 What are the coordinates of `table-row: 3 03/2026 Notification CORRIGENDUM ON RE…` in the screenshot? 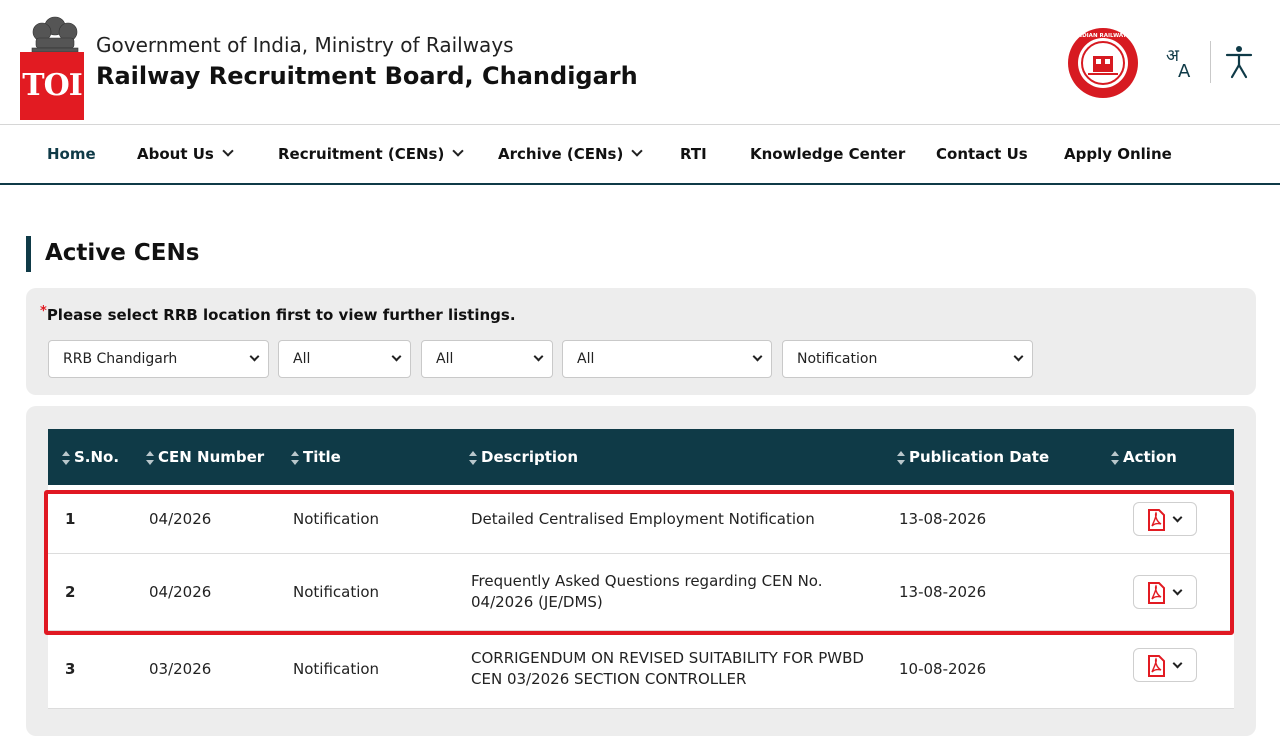 It's located at (641, 670).